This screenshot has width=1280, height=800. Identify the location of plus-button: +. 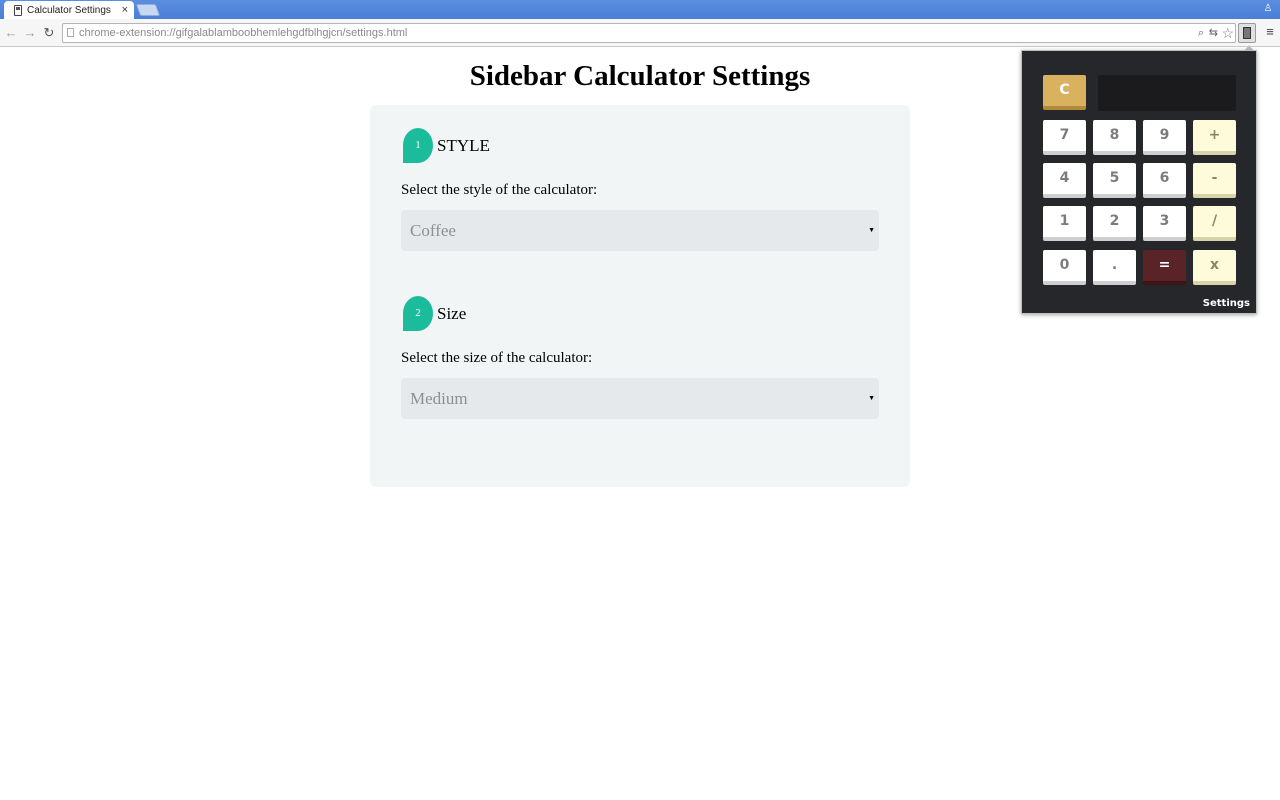
(1214, 137).